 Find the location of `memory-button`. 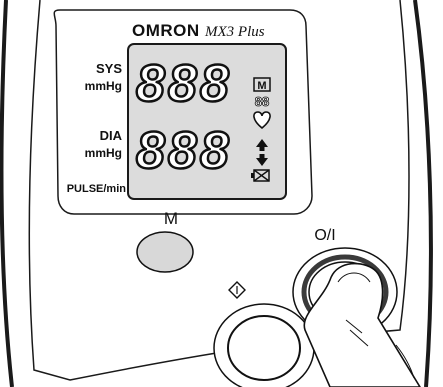

memory-button is located at coordinates (165, 252).